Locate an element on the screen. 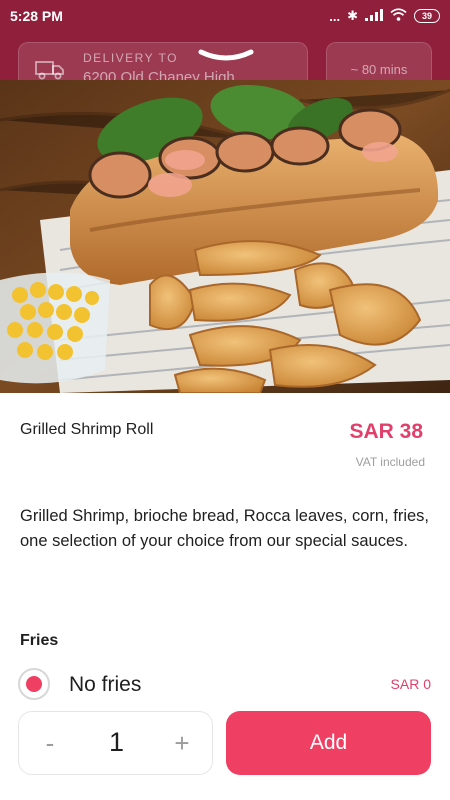 This screenshot has width=450, height=800. wifi-icon is located at coordinates (398, 16).